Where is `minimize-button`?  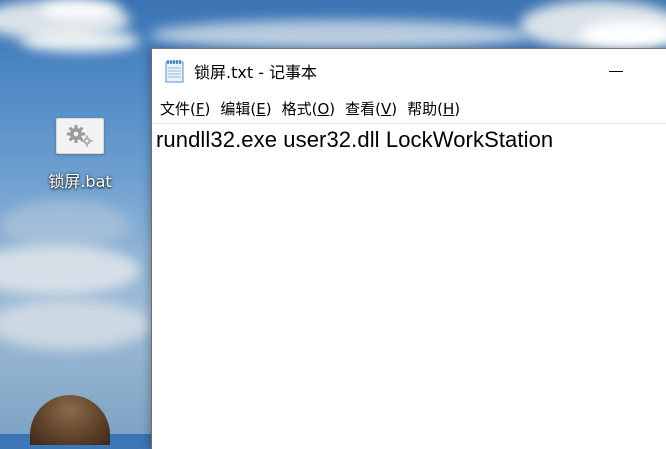
minimize-button is located at coordinates (616, 71).